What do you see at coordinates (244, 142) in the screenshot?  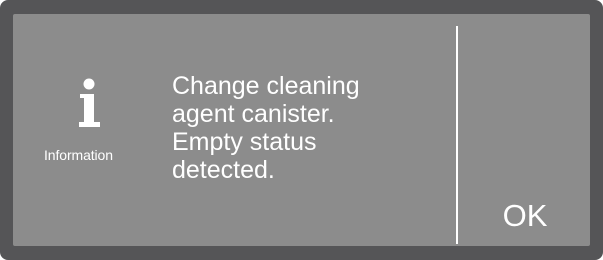 I see `message-line: Empty status` at bounding box center [244, 142].